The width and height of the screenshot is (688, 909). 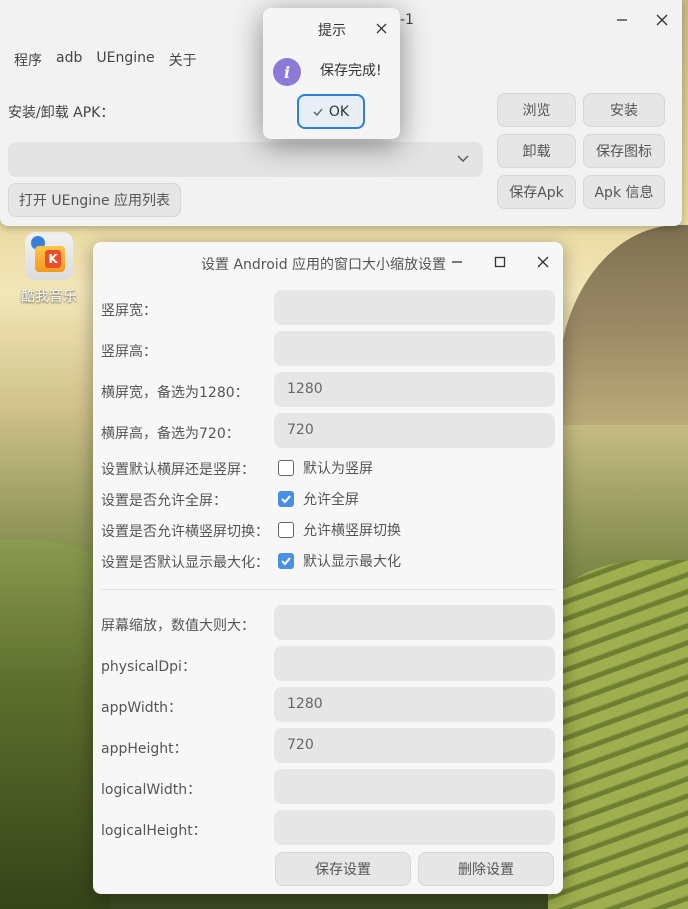 What do you see at coordinates (414, 663) in the screenshot?
I see `physical-dpi-input` at bounding box center [414, 663].